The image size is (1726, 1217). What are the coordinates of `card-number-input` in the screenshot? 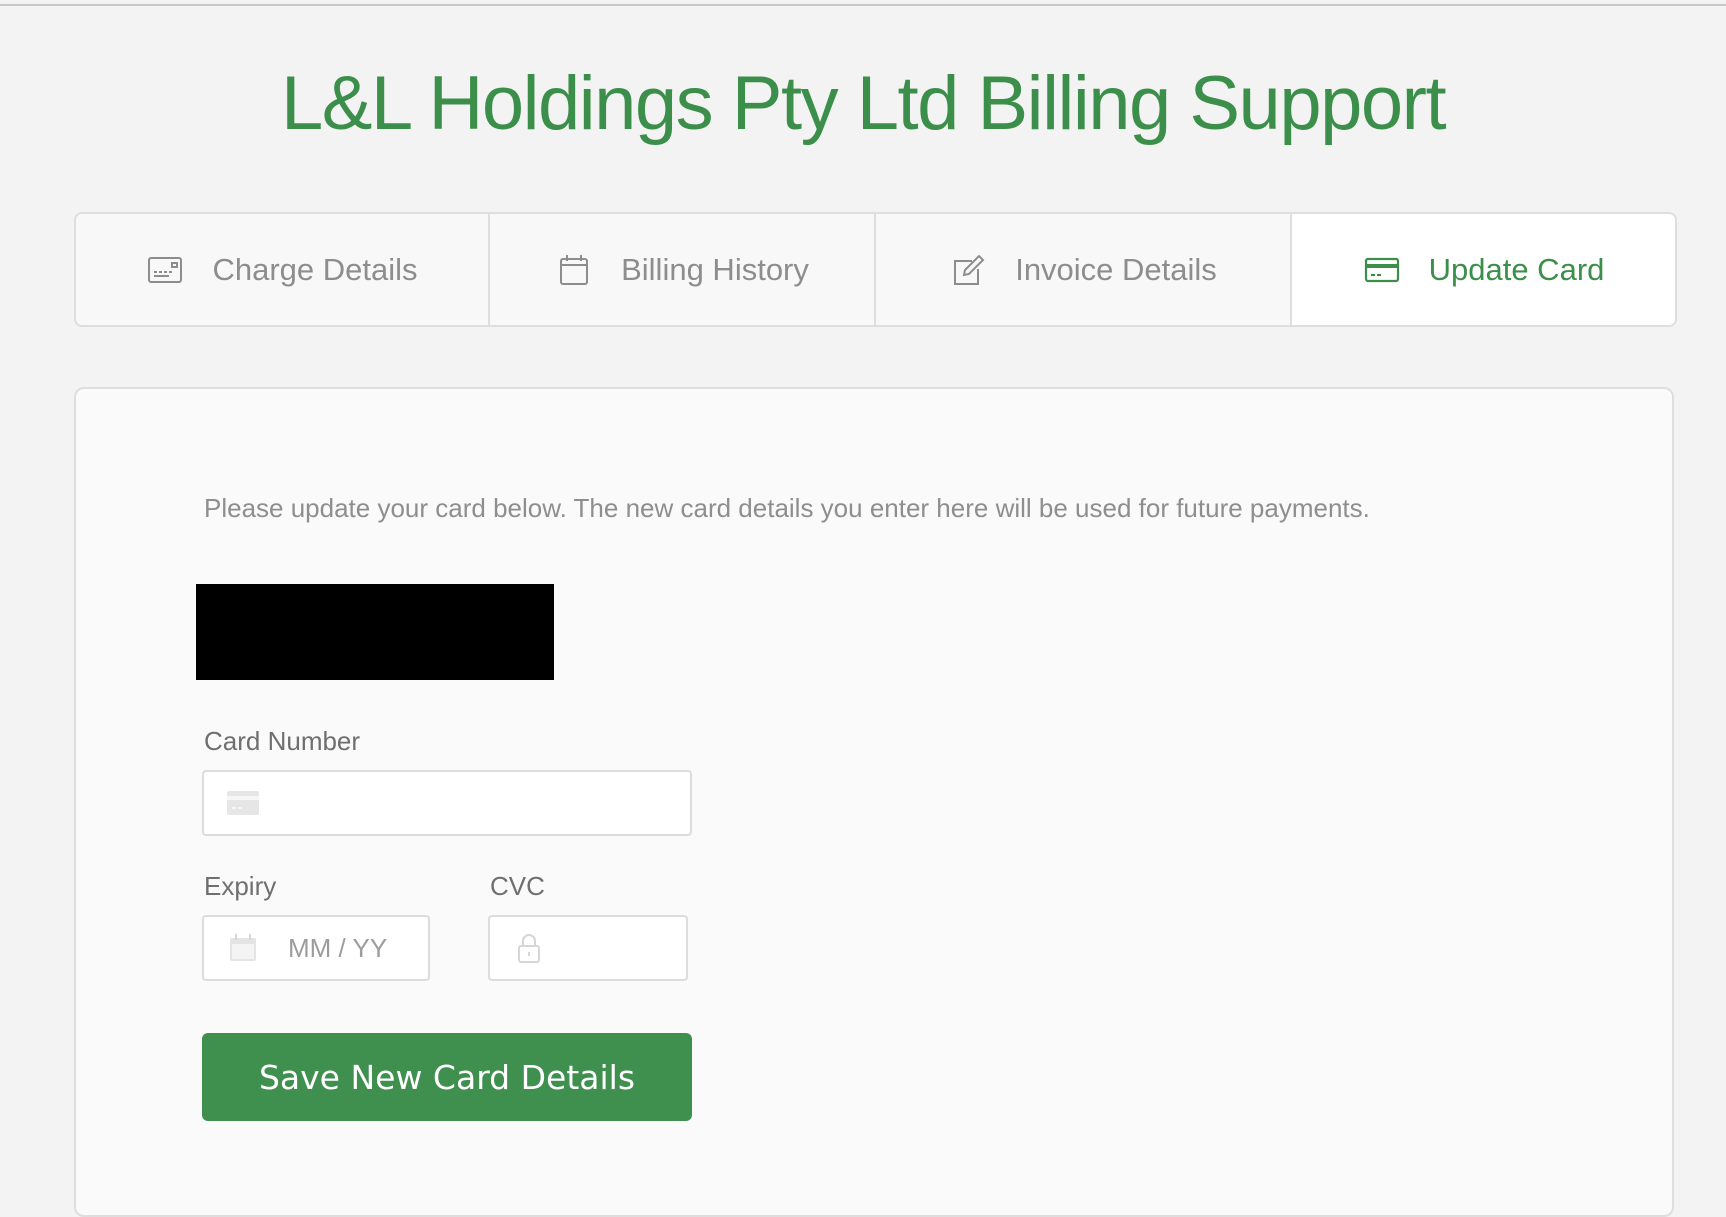 It's located at (456, 803).